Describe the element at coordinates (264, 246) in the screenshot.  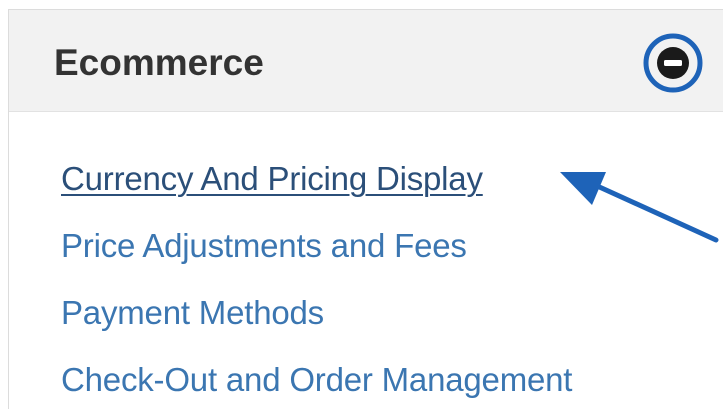
I see `price-adjustments-and-fees-link: Price Adjustments and Fees` at that location.